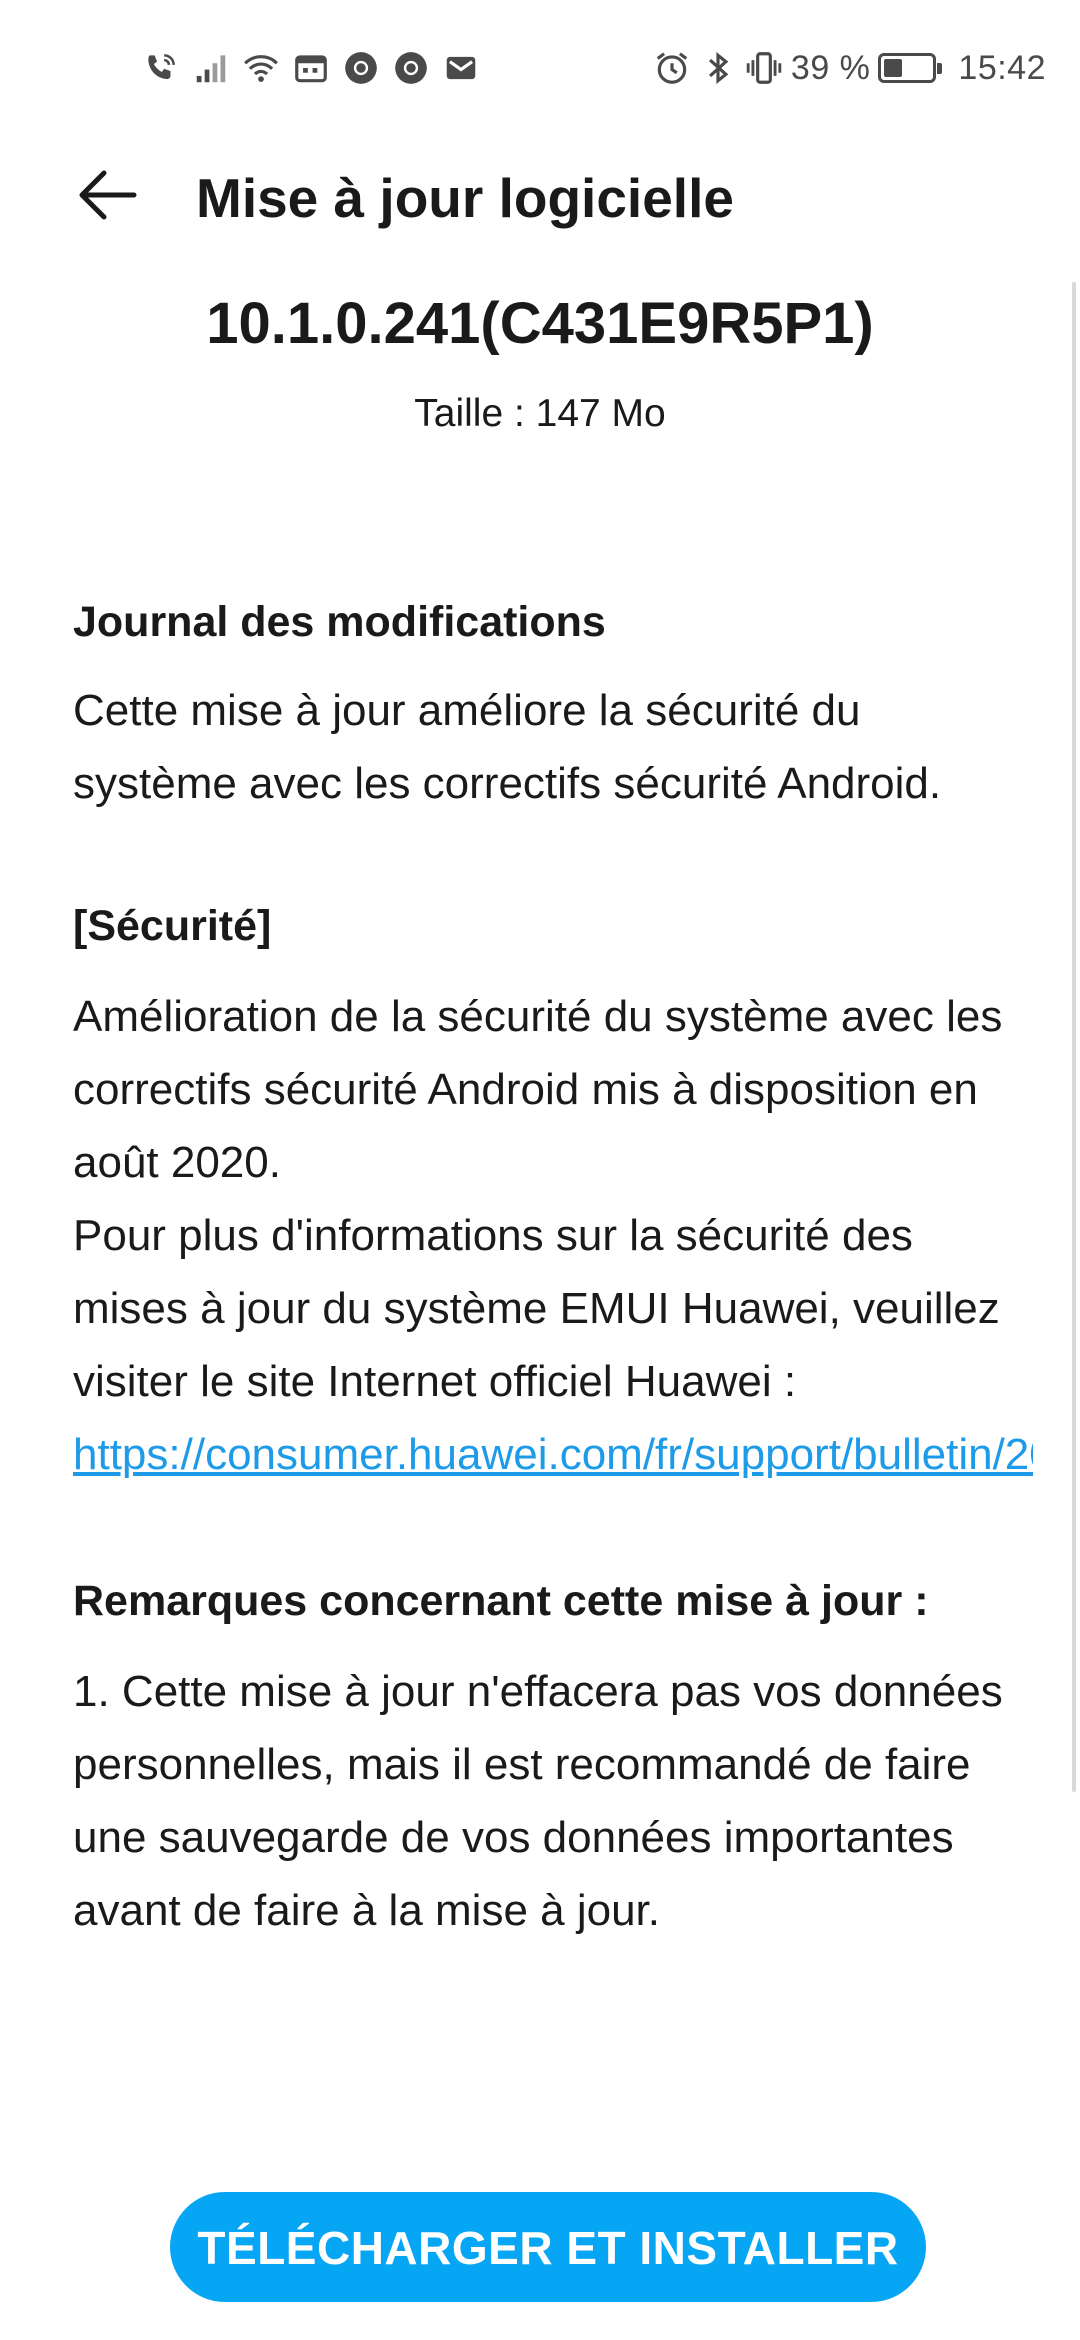 Image resolution: width=1080 pixels, height=2340 pixels. What do you see at coordinates (172, 926) in the screenshot?
I see `security-heading: [Sécurité]` at bounding box center [172, 926].